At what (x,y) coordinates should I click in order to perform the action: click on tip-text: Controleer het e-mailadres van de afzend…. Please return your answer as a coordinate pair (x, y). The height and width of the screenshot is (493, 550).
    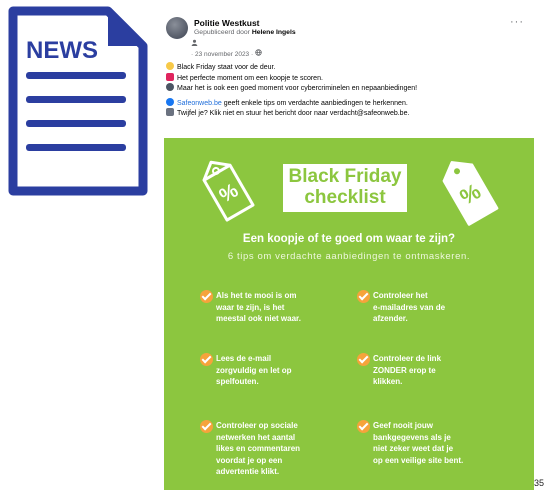
    Looking at the image, I should click on (409, 307).